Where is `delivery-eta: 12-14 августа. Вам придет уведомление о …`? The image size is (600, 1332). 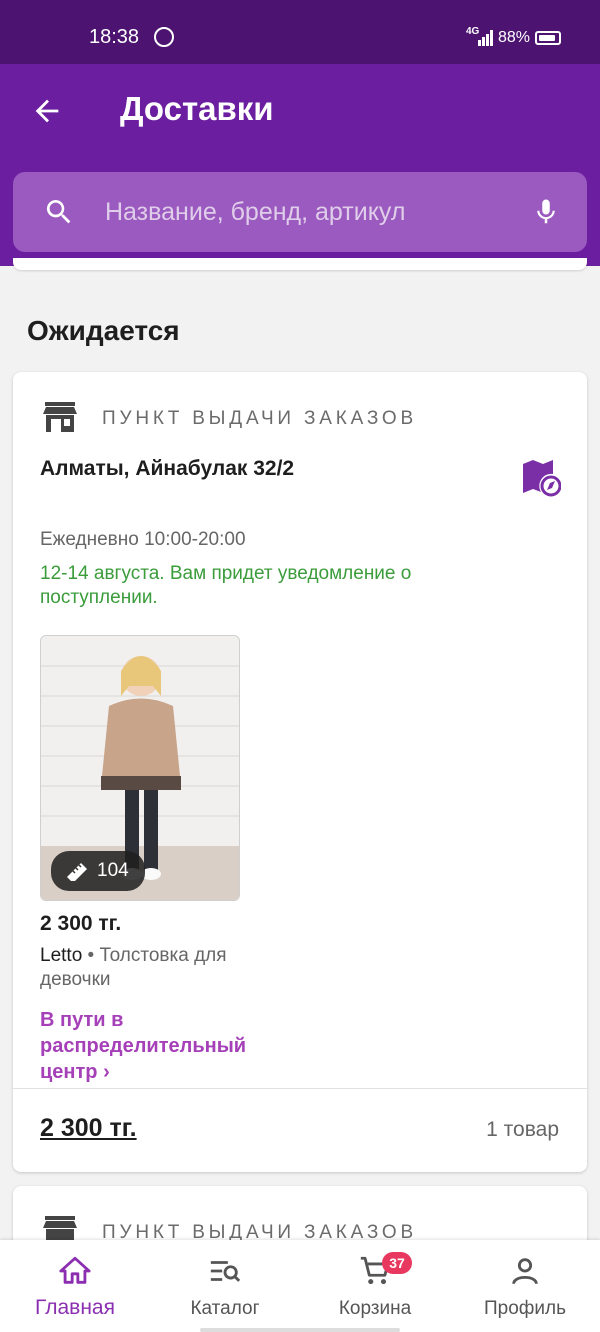 delivery-eta: 12-14 августа. Вам придет уведомление о … is located at coordinates (226, 585).